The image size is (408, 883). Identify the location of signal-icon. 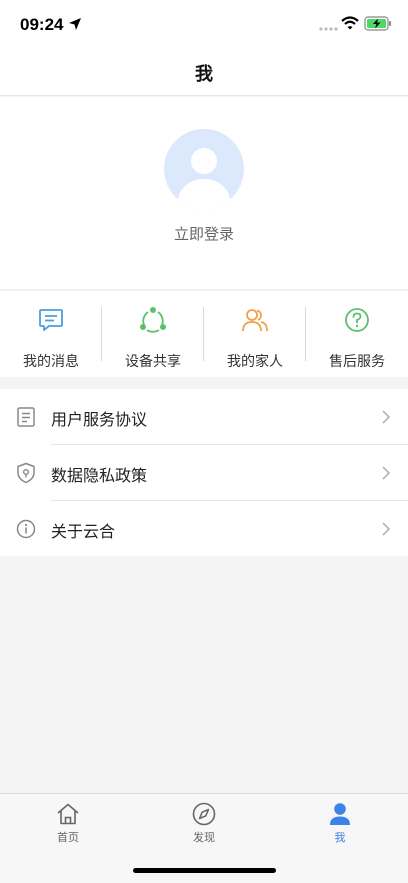
(328, 29).